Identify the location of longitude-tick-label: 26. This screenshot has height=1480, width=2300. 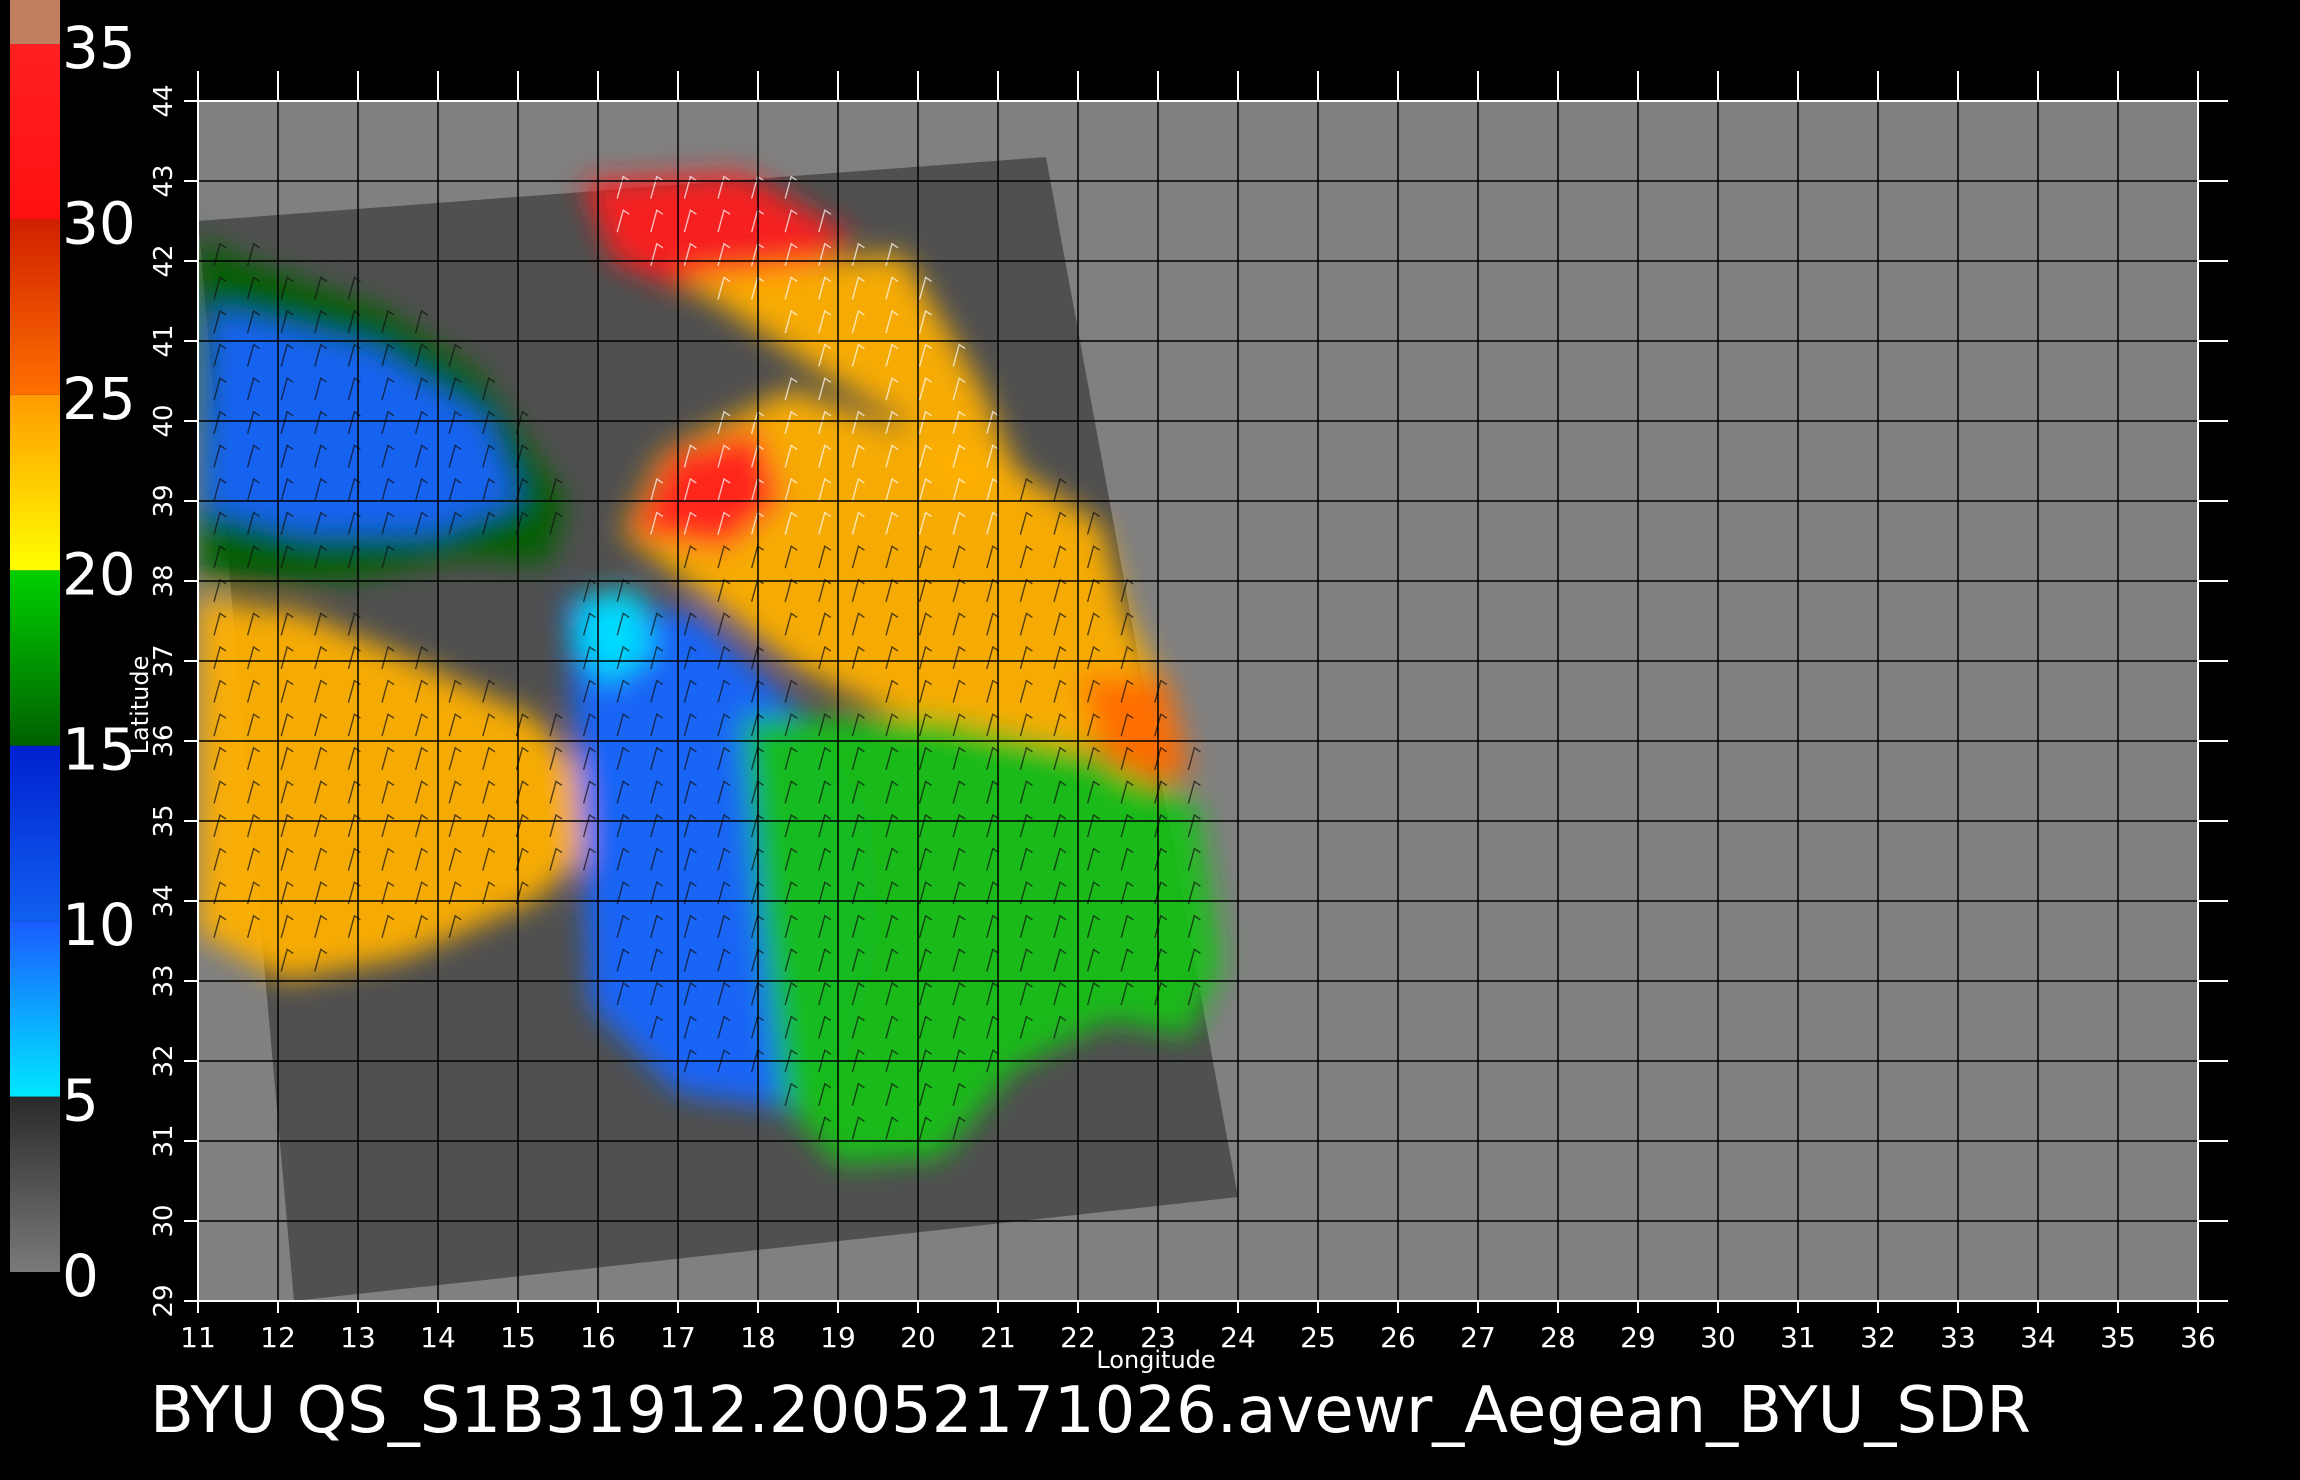
(1398, 1337).